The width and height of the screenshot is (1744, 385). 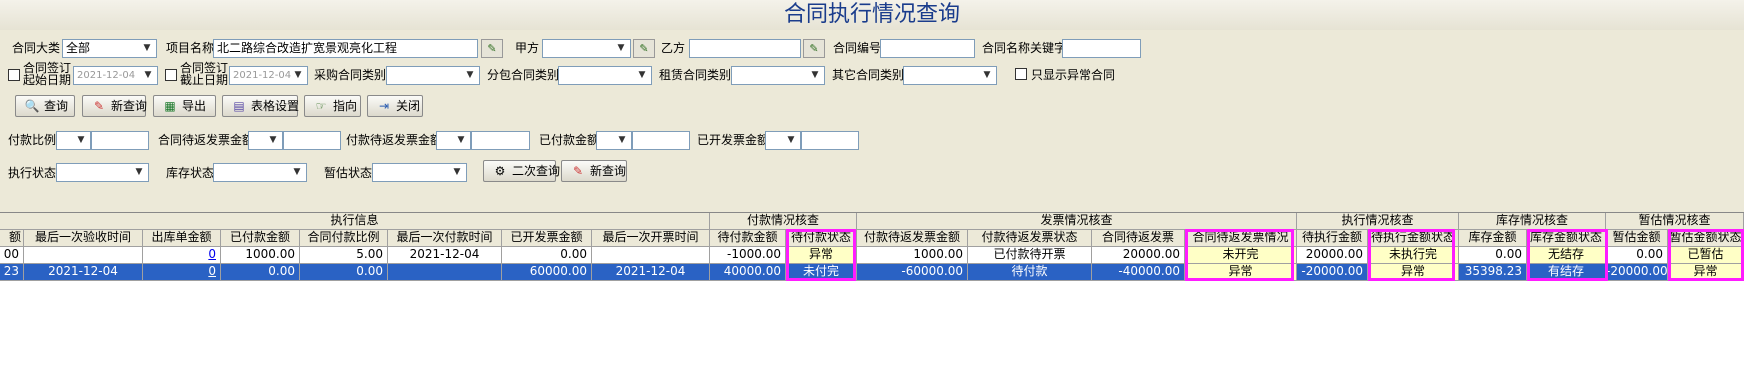 What do you see at coordinates (445, 238) in the screenshot?
I see `column-header: 最后一次付款时间` at bounding box center [445, 238].